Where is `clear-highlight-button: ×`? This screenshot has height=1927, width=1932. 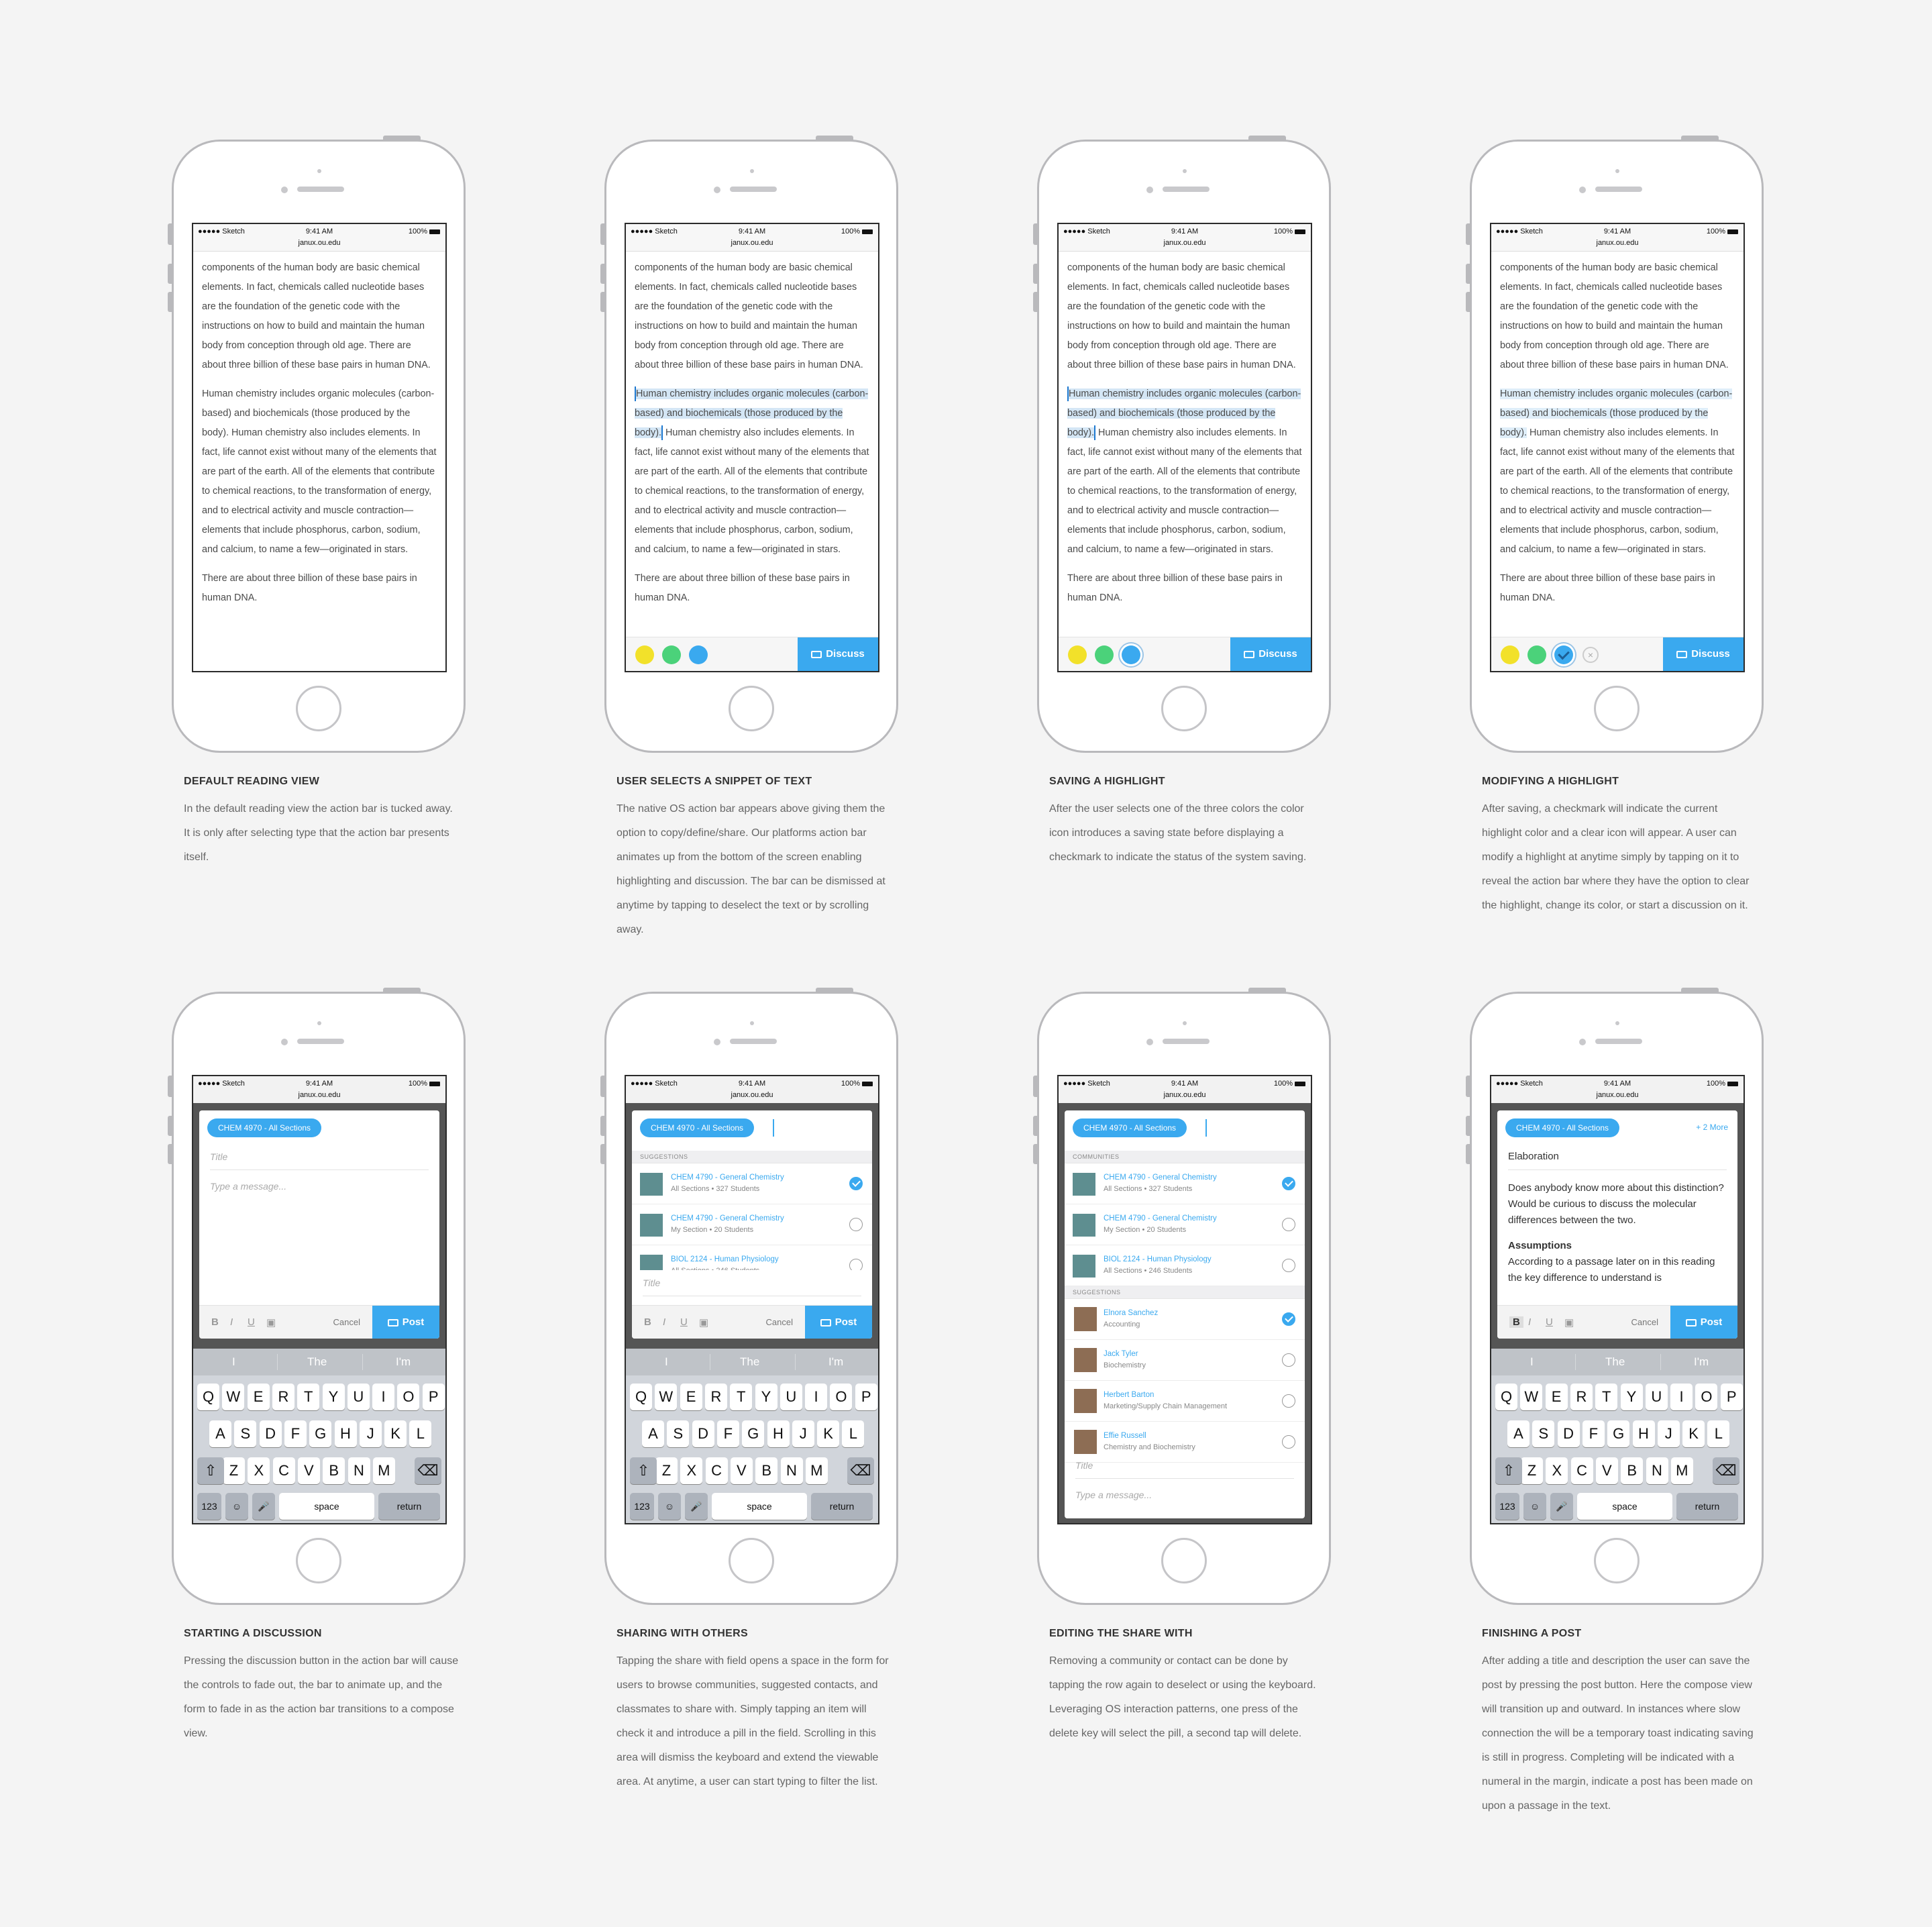 clear-highlight-button: × is located at coordinates (1590, 655).